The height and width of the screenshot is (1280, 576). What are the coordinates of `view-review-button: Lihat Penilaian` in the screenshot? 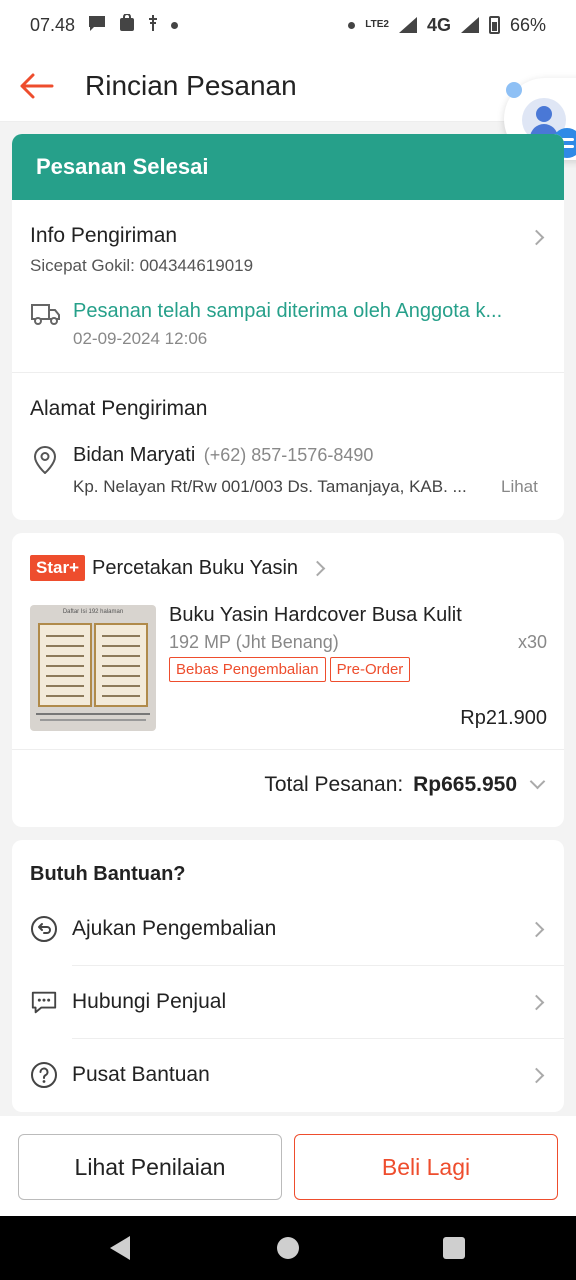 It's located at (150, 1167).